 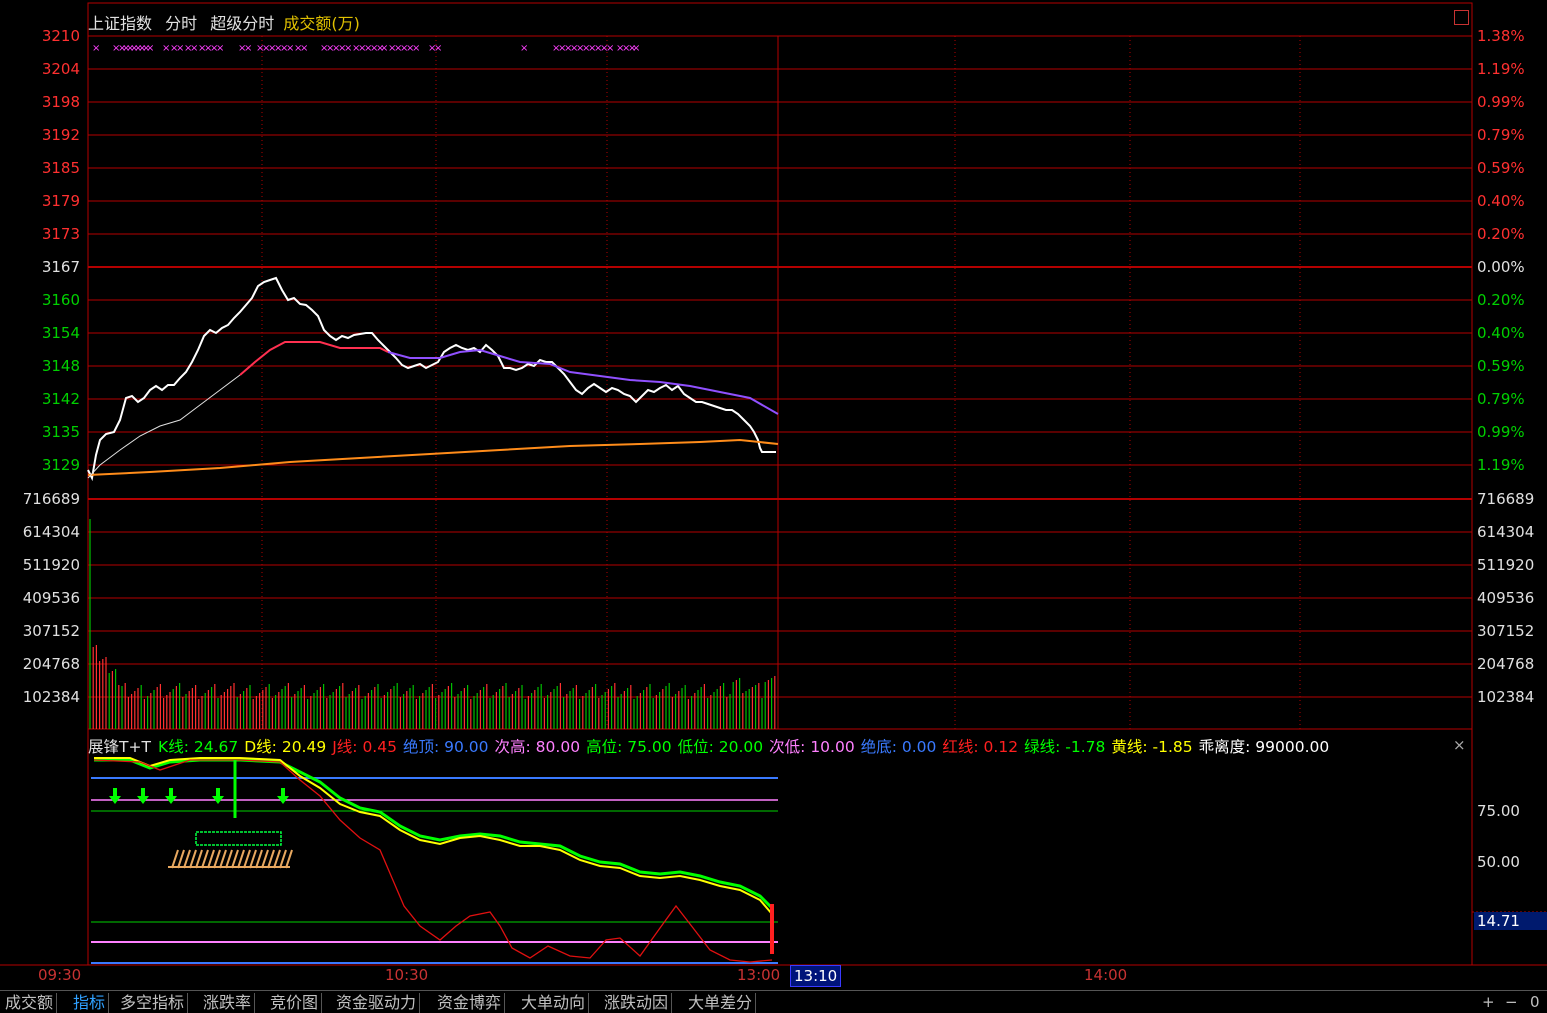 I want to click on indicator-item-label: 红线:, so click(x=960, y=747).